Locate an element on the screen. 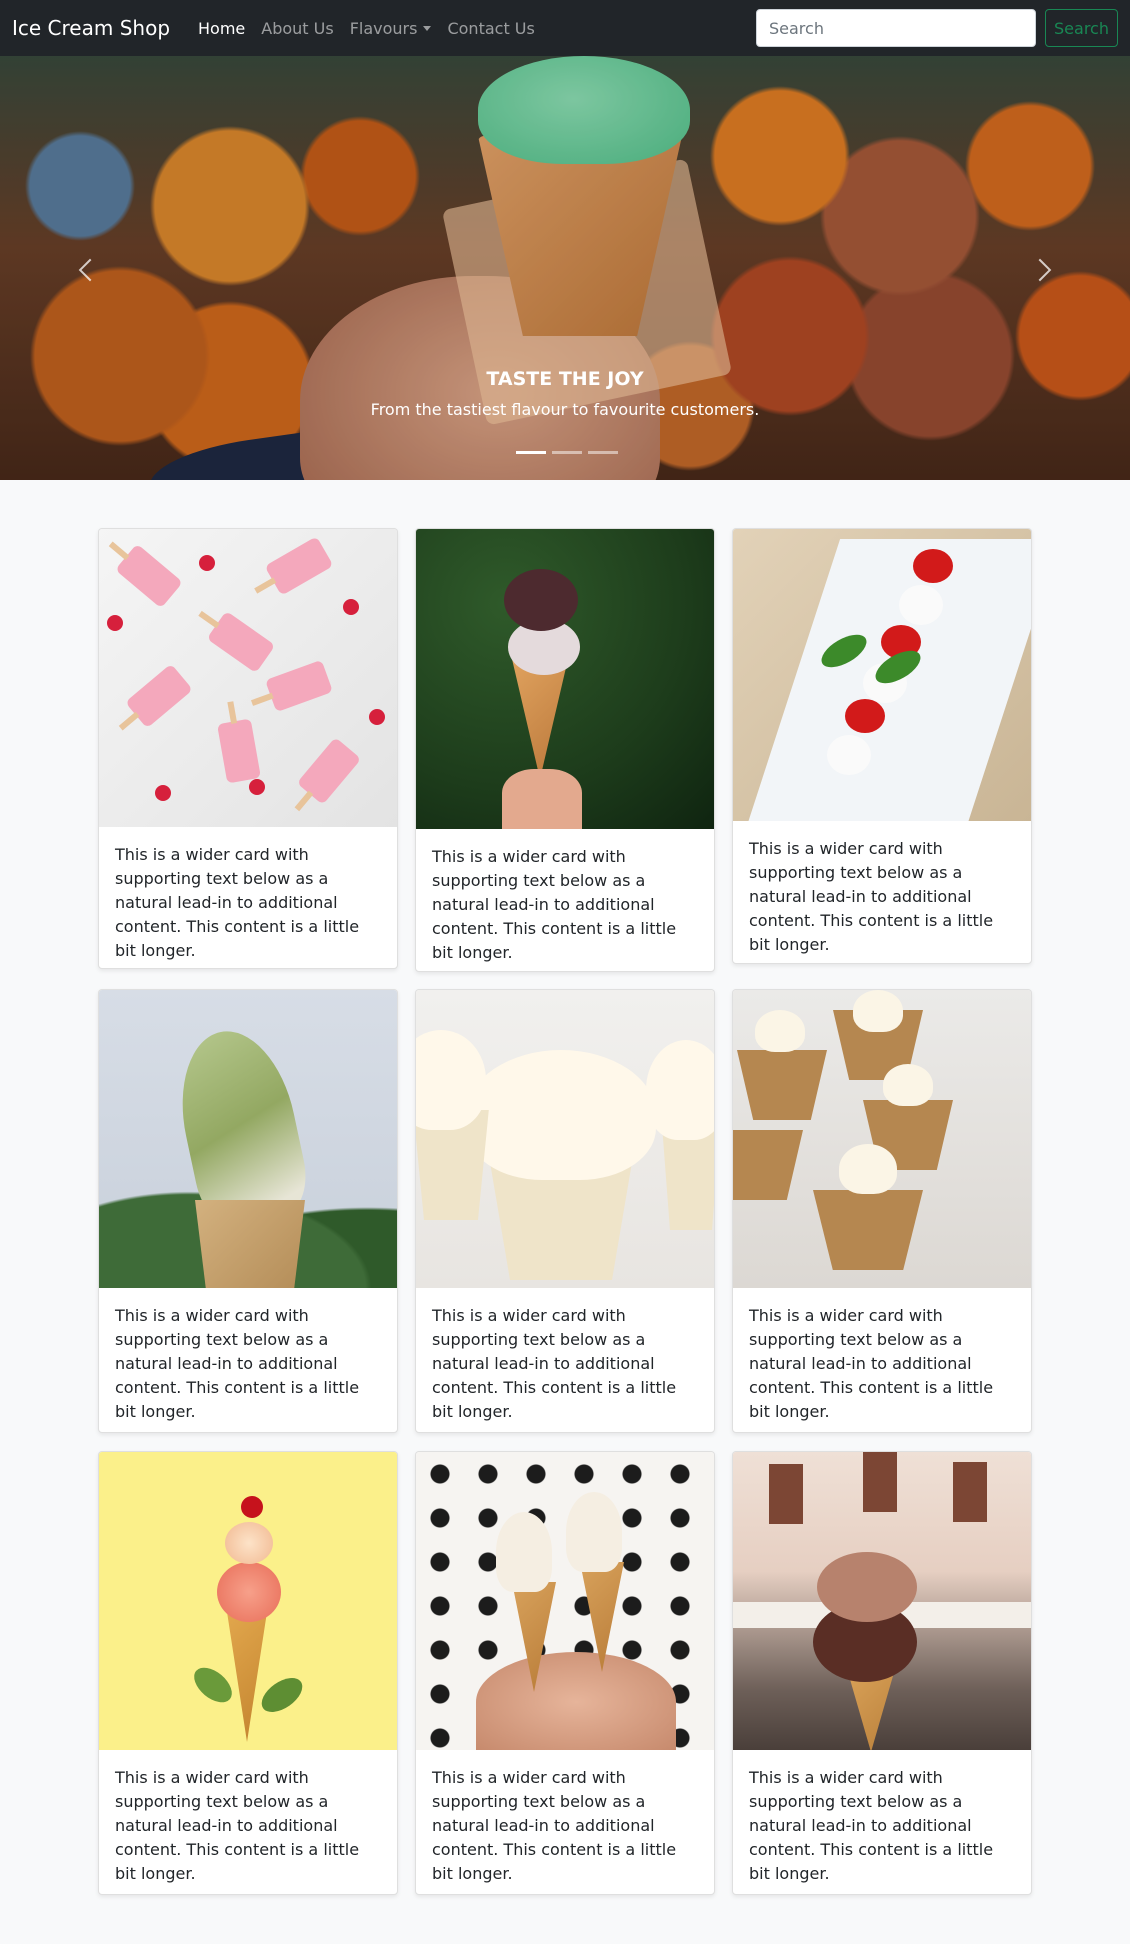 The image size is (1130, 1944). card-image-gelato-street is located at coordinates (882, 1601).